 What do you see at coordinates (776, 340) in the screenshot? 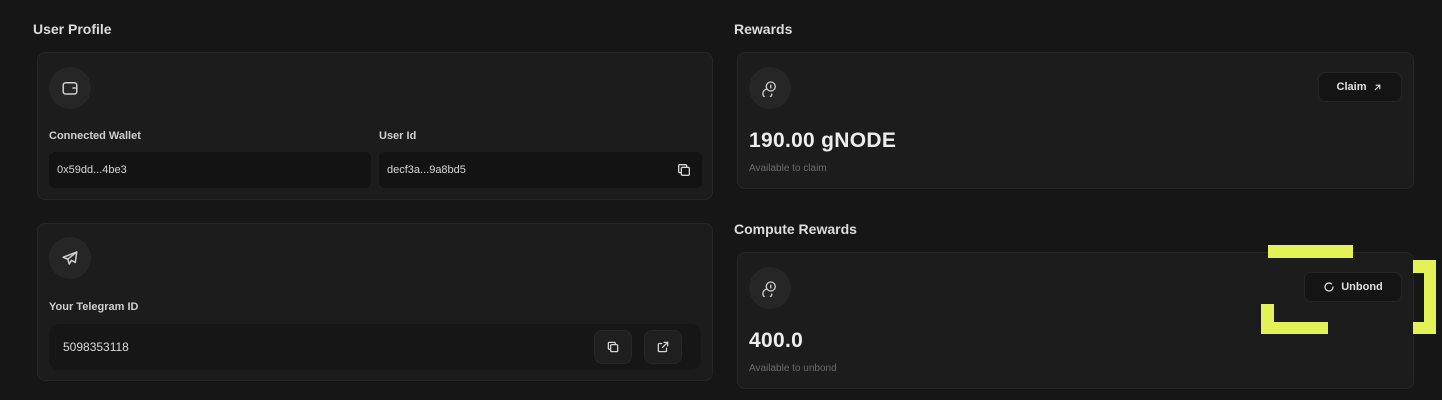
I see `compute-rewards-amount: 400.0` at bounding box center [776, 340].